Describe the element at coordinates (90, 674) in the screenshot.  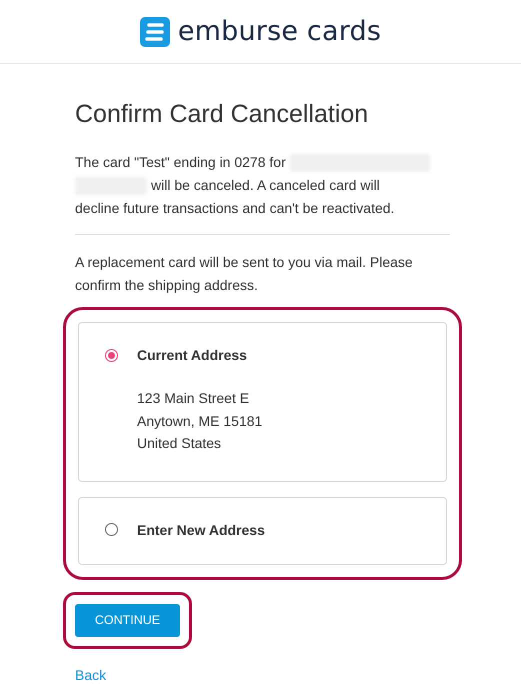
I see `back-link: Back` at that location.